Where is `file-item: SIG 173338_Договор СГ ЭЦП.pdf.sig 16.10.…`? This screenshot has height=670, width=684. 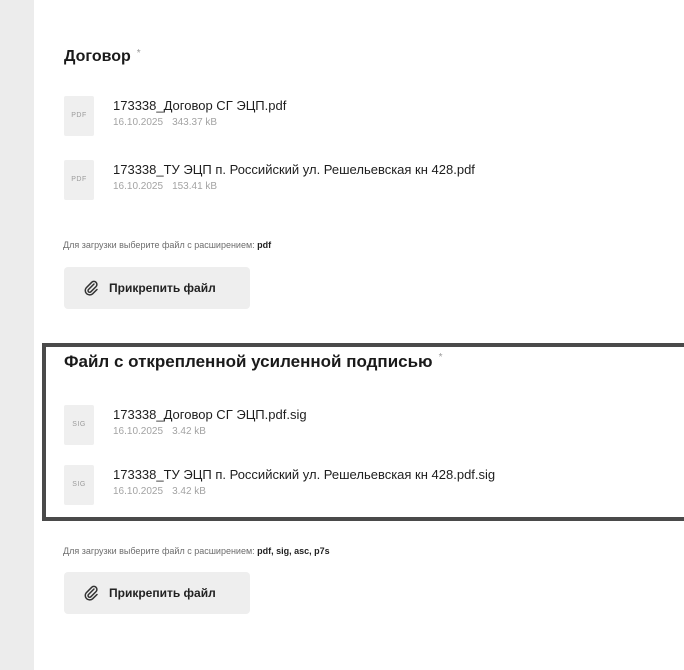 file-item: SIG 173338_Договор СГ ЭЦП.pdf.sig 16.10.… is located at coordinates (344, 425).